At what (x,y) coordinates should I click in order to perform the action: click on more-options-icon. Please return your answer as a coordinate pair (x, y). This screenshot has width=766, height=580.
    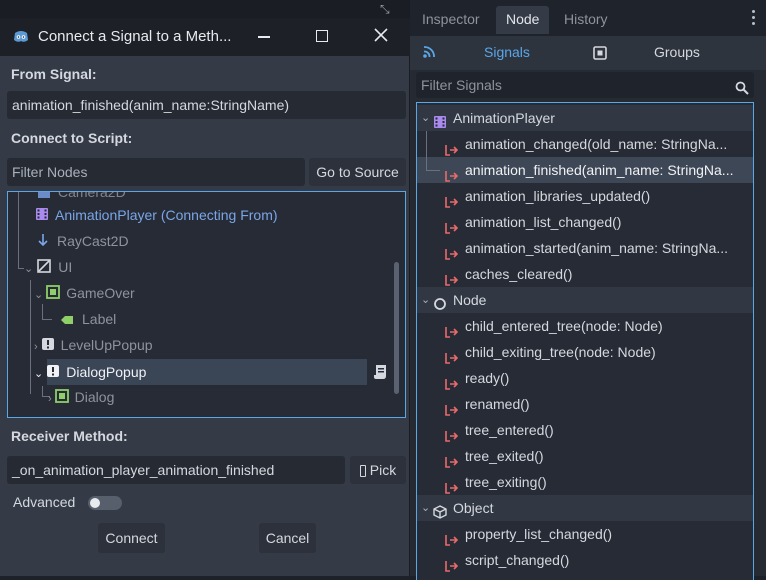
    Looking at the image, I should click on (754, 19).